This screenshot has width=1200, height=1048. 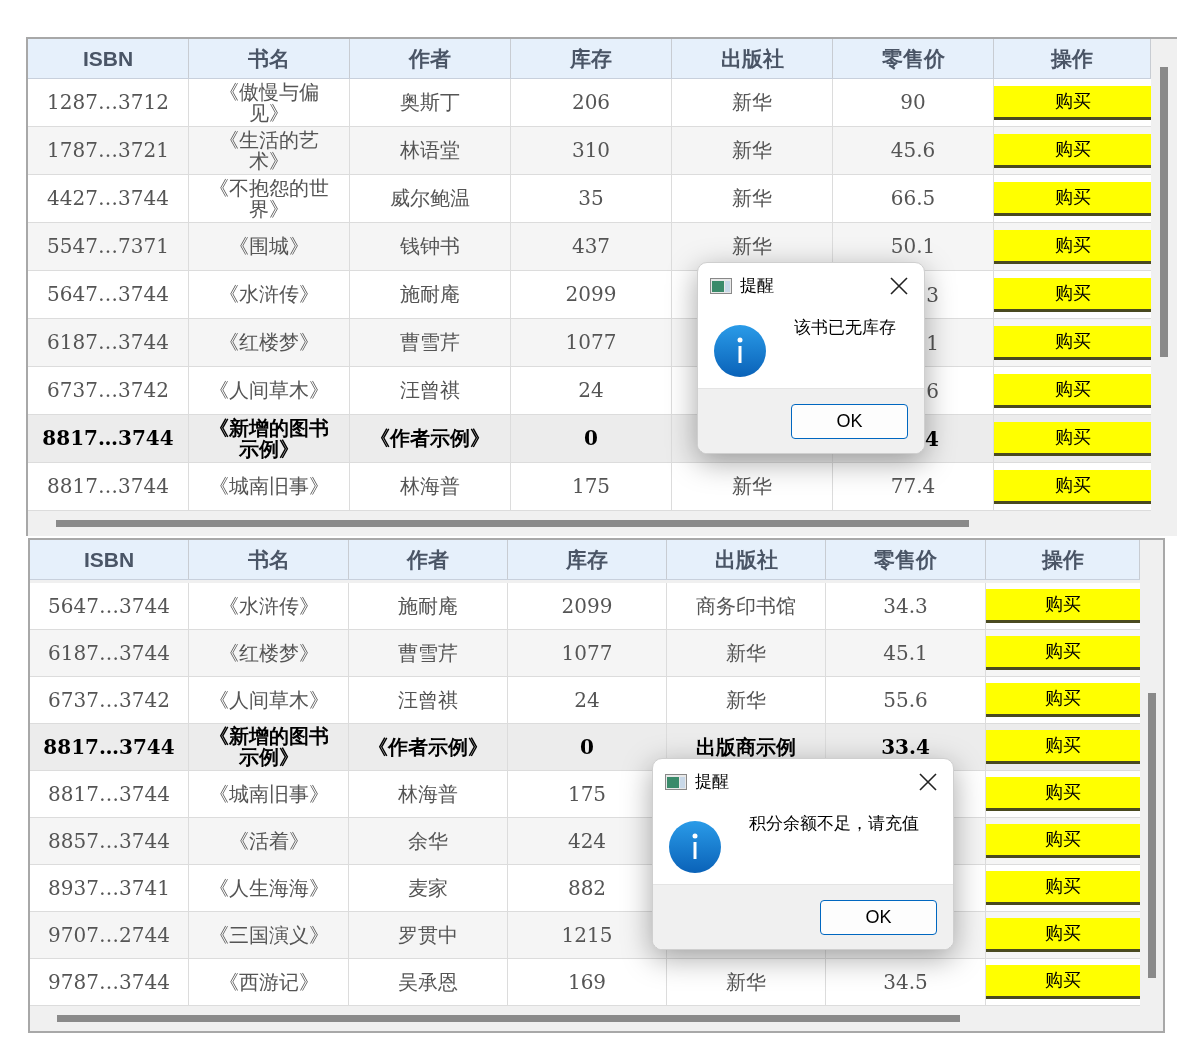 I want to click on isbn-cell: 8817…3744, so click(x=108, y=438).